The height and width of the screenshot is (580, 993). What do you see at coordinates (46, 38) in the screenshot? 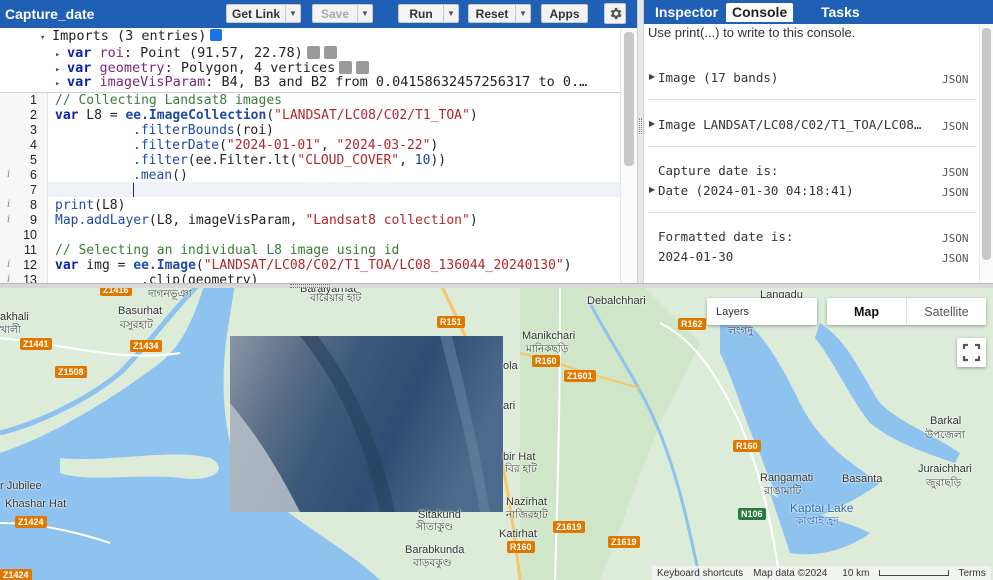
I see `collapse-arrow-icon: ▾` at bounding box center [46, 38].